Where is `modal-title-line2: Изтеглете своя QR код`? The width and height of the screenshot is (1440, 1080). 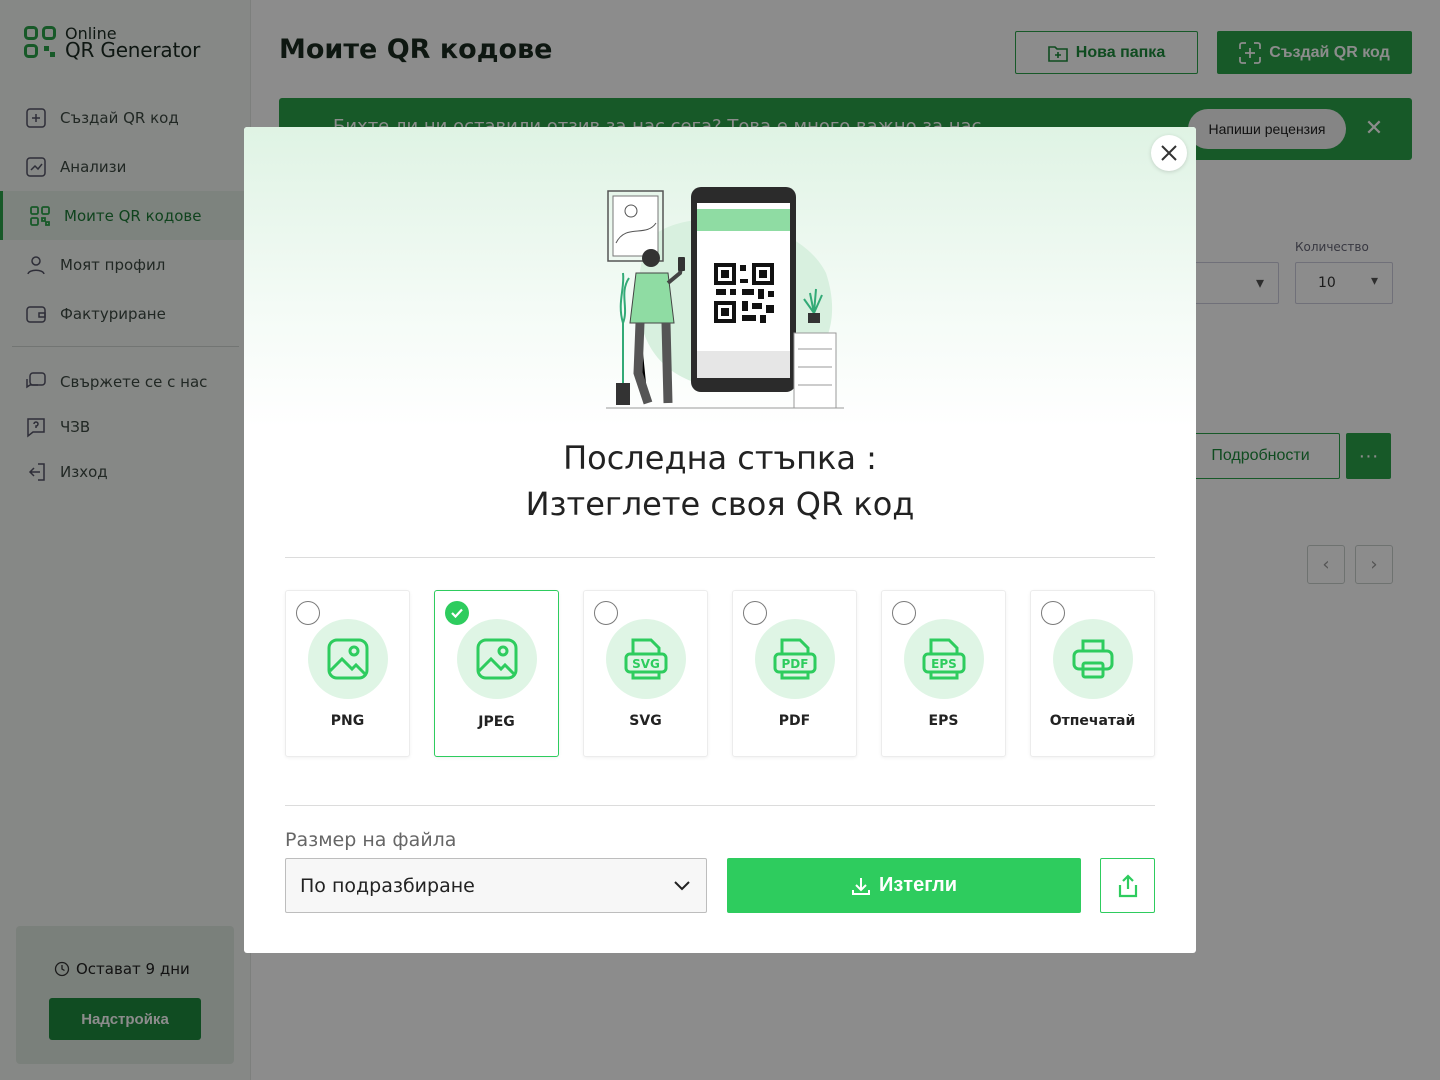
modal-title-line2: Изтеглете своя QR код is located at coordinates (720, 504).